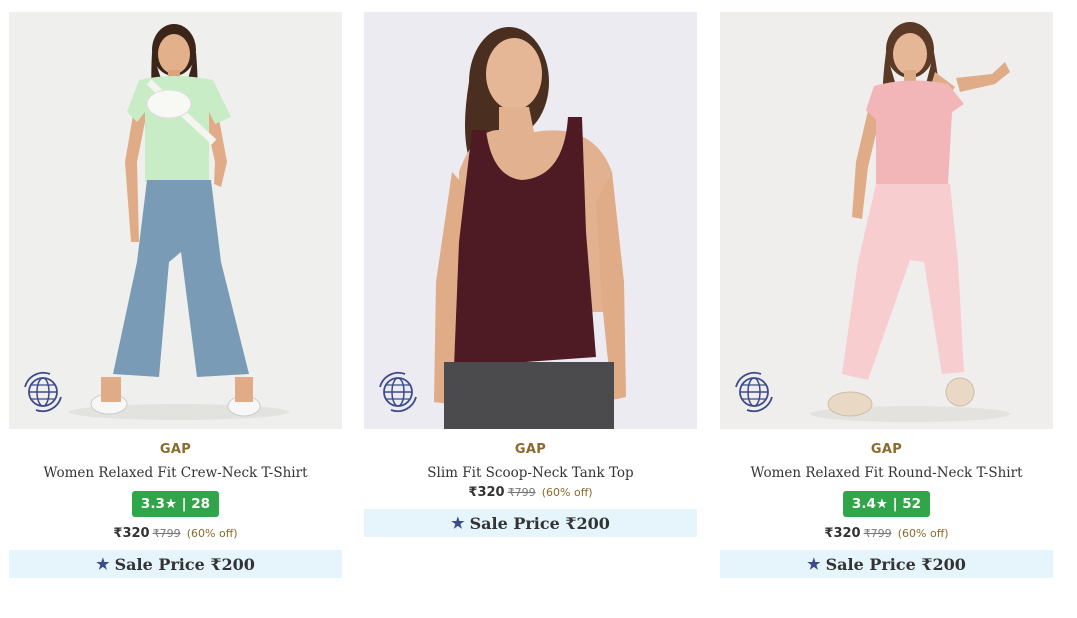 The image size is (1077, 618). I want to click on product-name: Women Relaxed Fit Crew-Neck T-Shirt, so click(175, 473).